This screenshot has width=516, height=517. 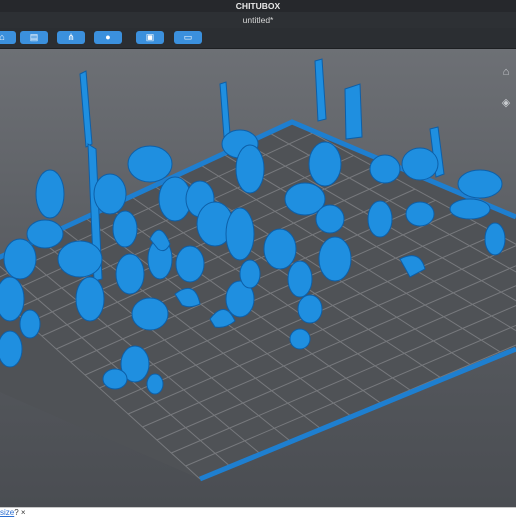 I want to click on layers-button: ▣, so click(x=150, y=37).